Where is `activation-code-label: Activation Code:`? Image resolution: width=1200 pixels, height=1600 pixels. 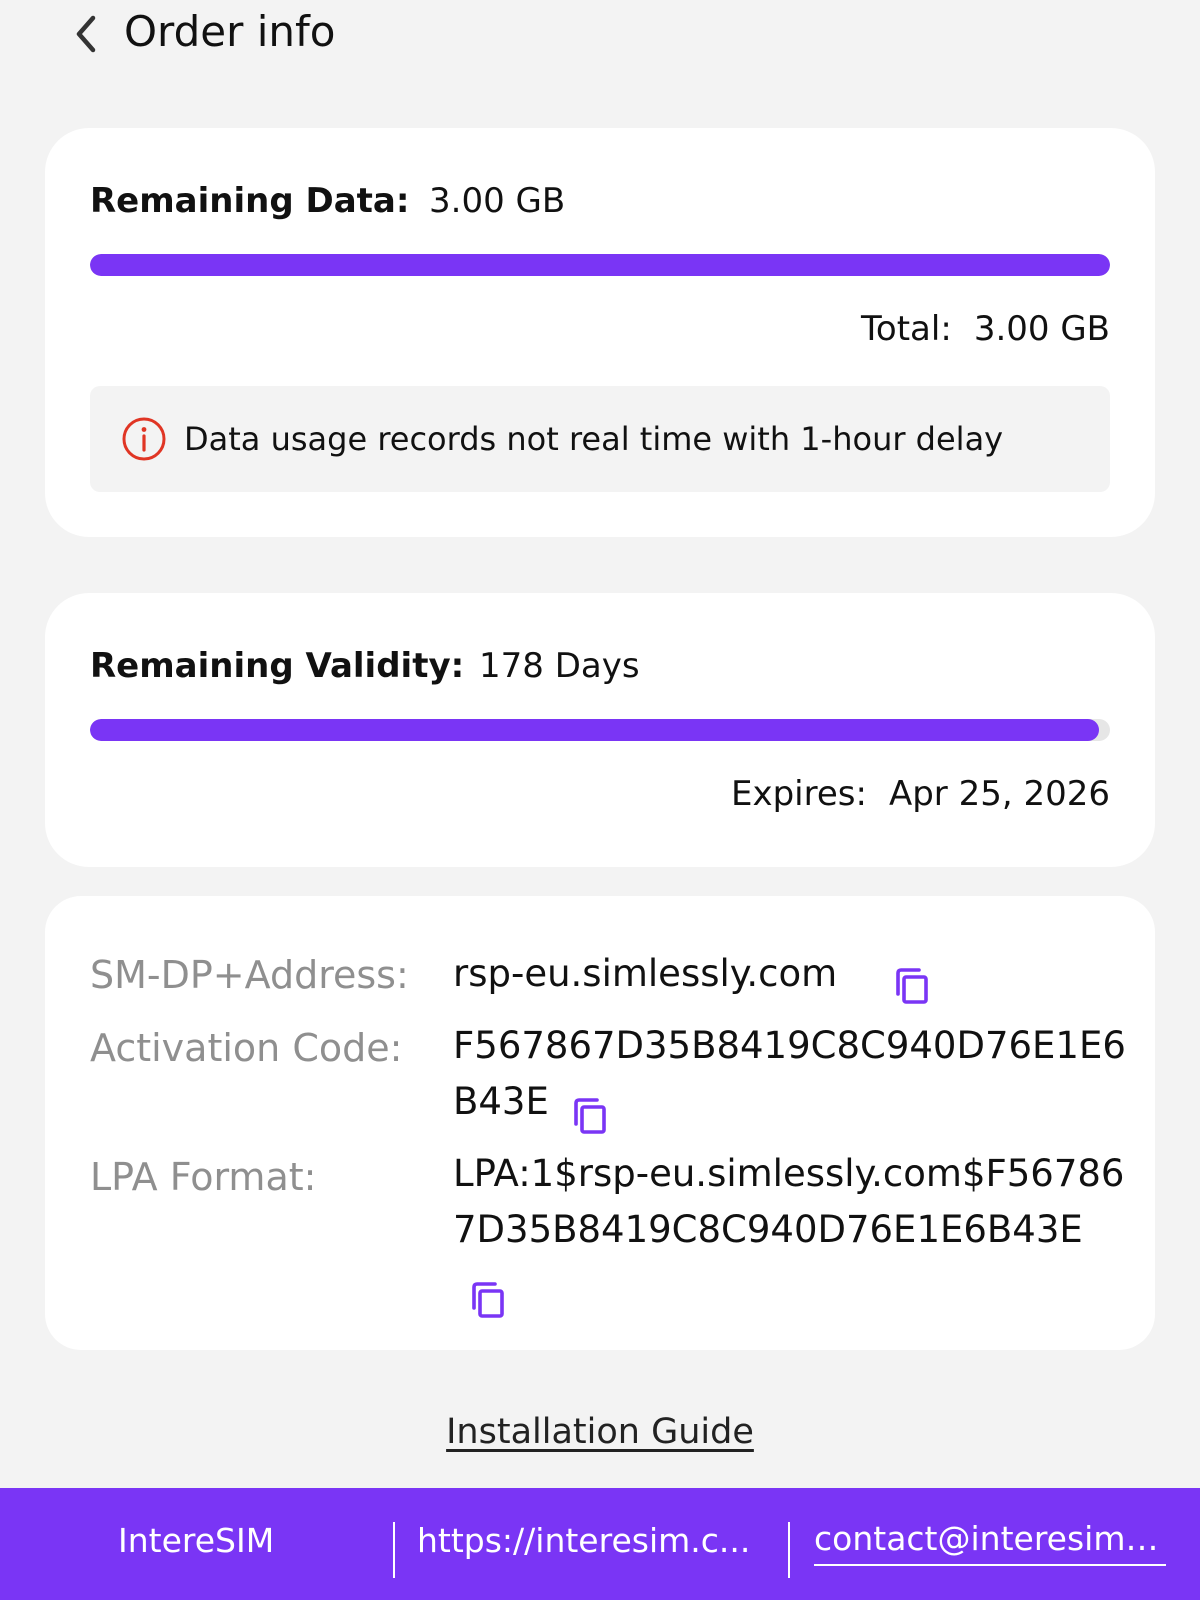
activation-code-label: Activation Code: is located at coordinates (246, 1048).